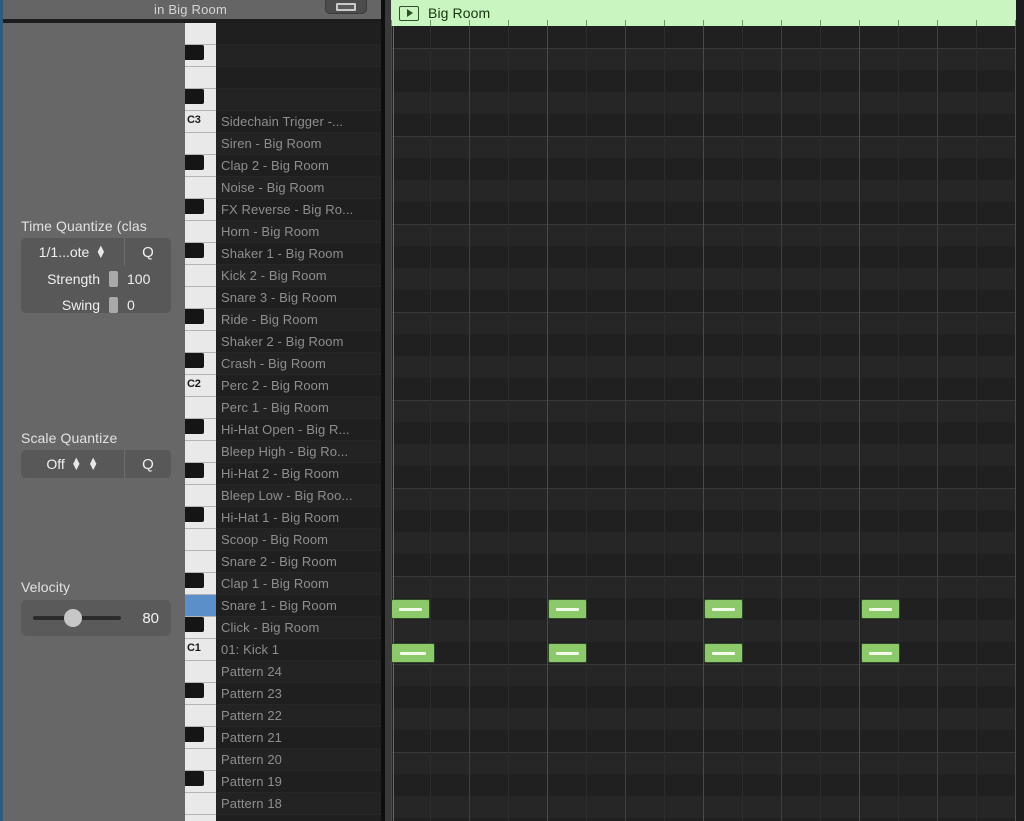 The image size is (1024, 821). I want to click on window-restore-button, so click(346, 7).